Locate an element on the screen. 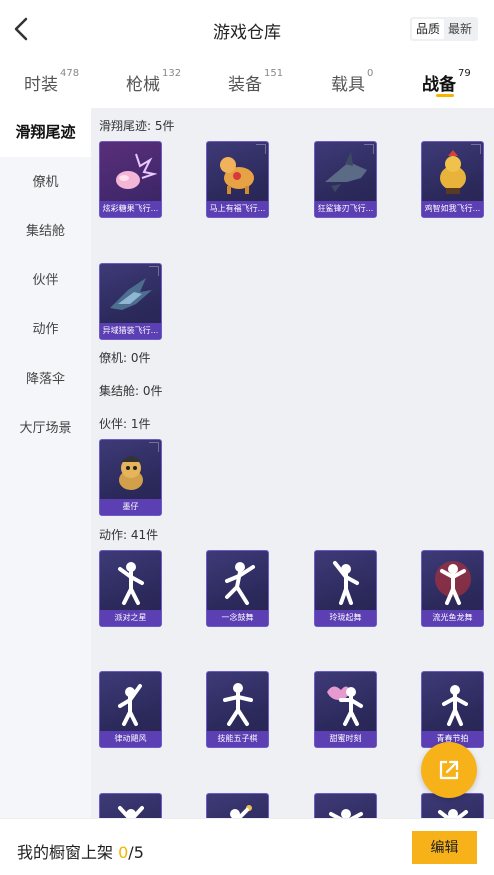 The image size is (494, 875). sidebar-item-glide-trail: 滑翔尾迹 is located at coordinates (45, 132).